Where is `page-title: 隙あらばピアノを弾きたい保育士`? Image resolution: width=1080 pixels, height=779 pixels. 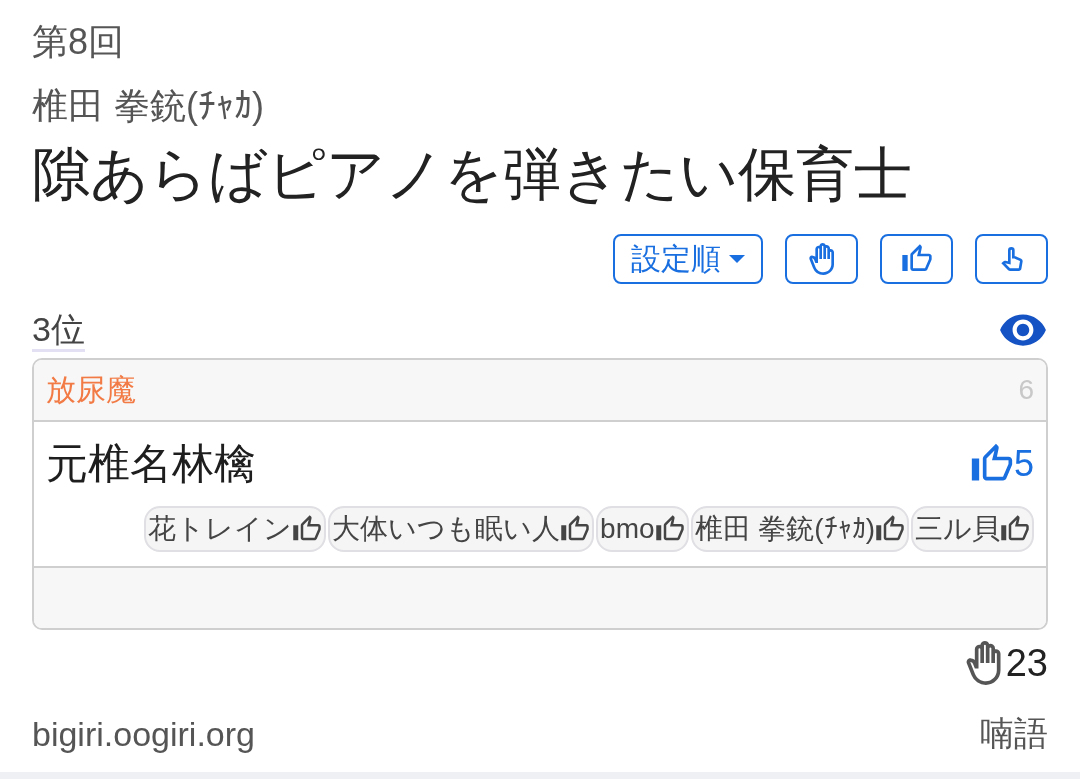
page-title: 隙あらばピアノを弾きたい保育士 is located at coordinates (472, 174).